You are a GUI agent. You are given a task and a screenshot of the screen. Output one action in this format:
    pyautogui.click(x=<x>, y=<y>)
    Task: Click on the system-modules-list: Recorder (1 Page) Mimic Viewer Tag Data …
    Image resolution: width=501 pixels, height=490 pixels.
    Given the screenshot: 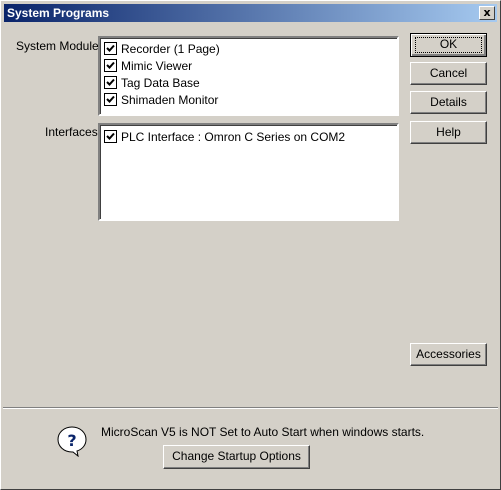 What is the action you would take?
    pyautogui.click(x=248, y=76)
    